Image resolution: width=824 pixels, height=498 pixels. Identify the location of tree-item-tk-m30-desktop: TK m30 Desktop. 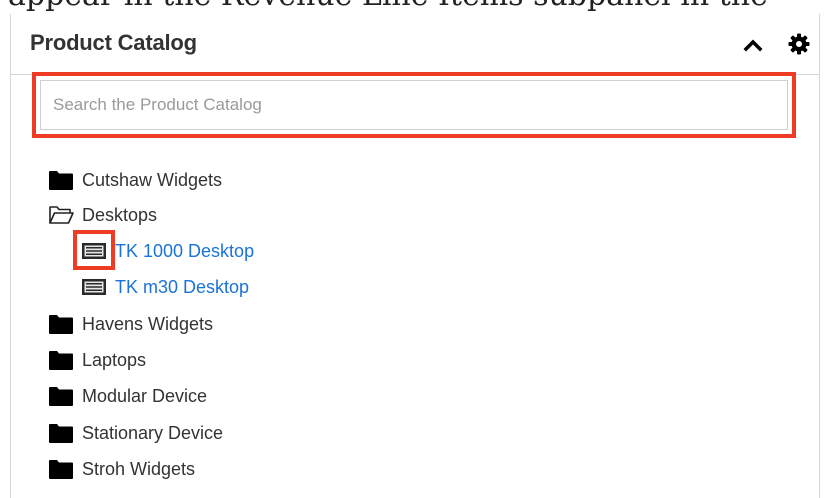
(165, 287).